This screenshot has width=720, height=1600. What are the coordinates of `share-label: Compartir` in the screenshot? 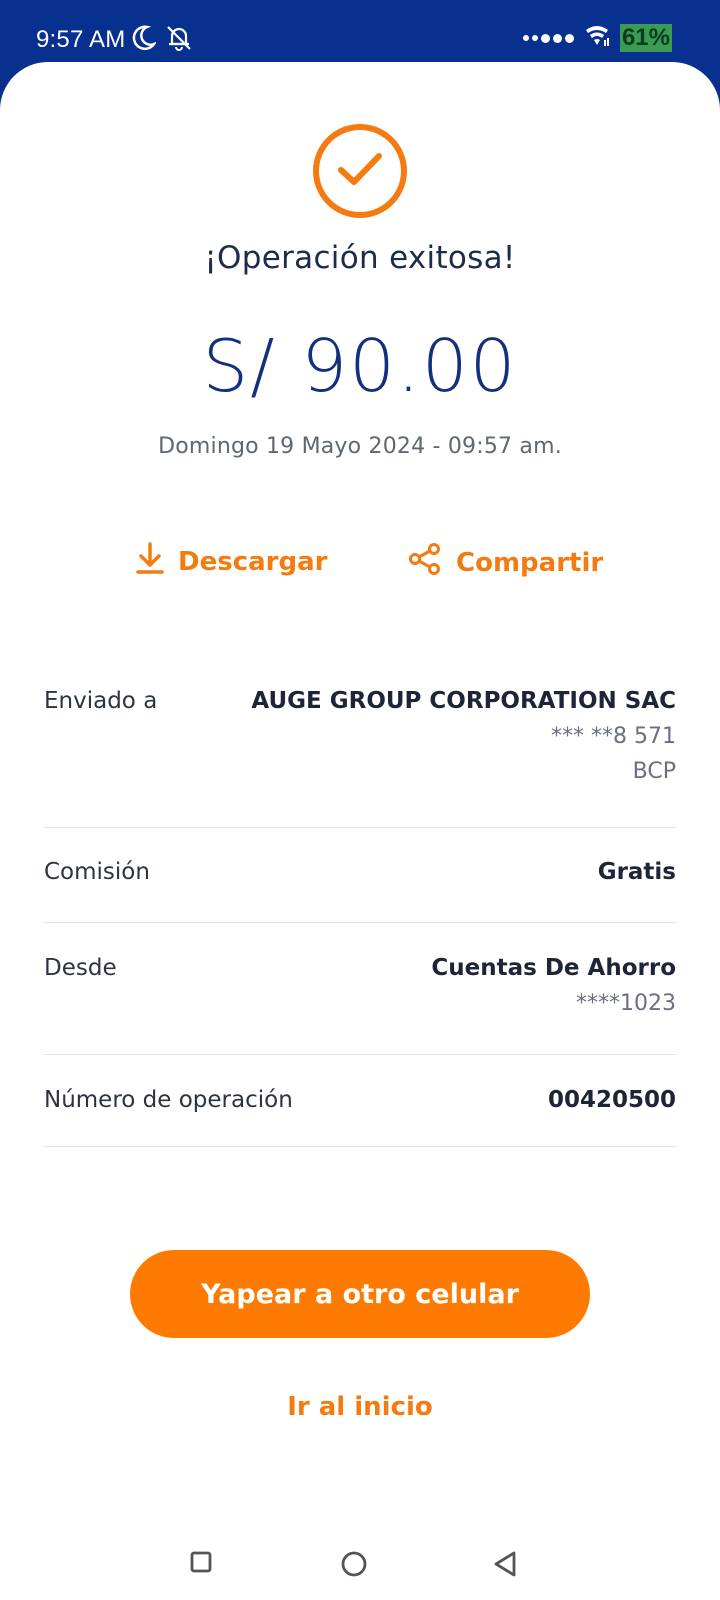 It's located at (530, 562).